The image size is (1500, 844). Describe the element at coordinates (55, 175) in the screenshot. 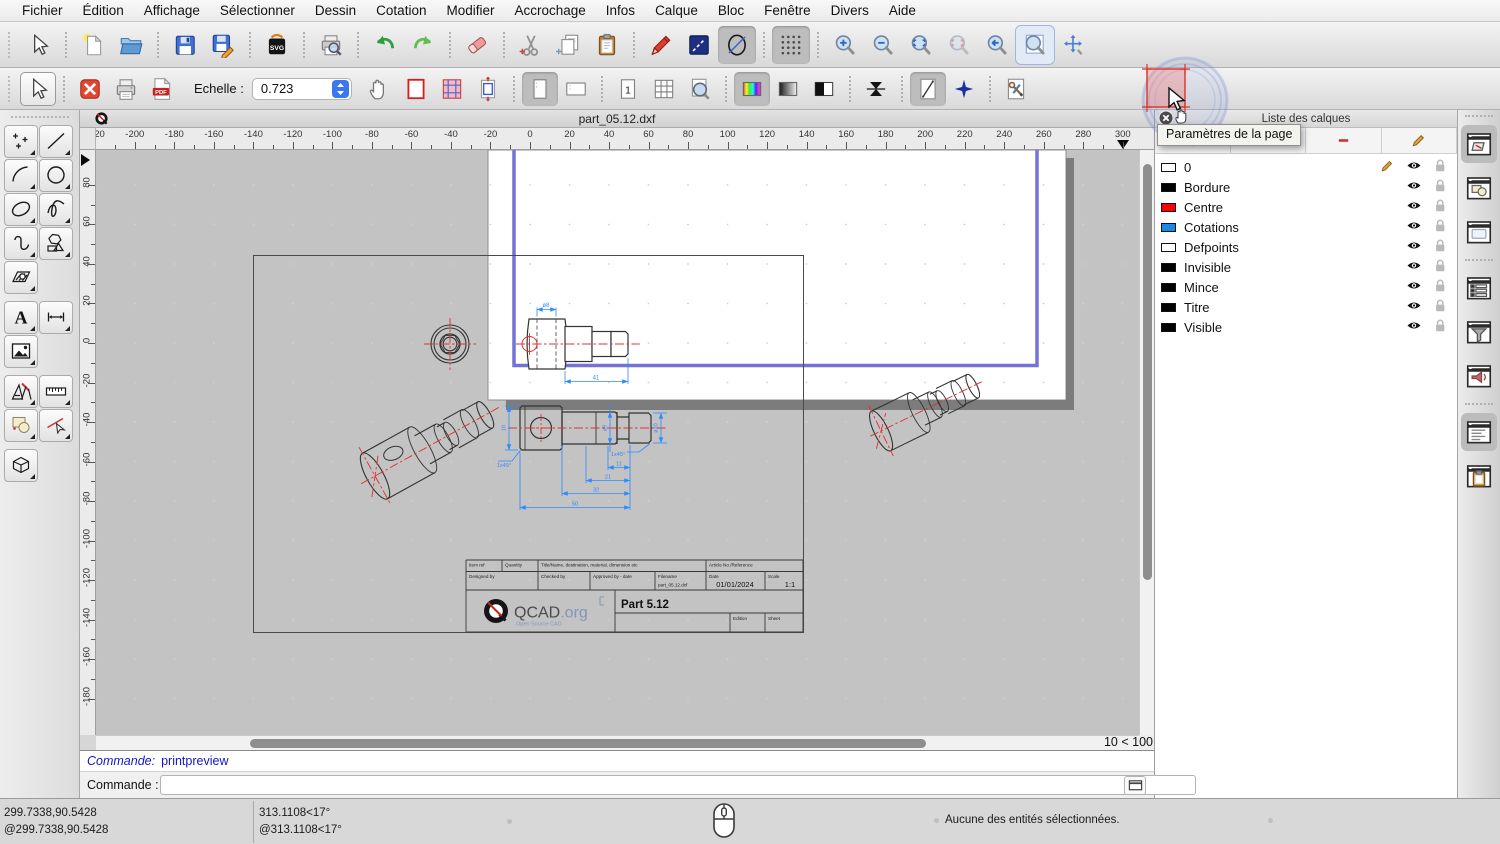

I see `tool-circle-button` at that location.